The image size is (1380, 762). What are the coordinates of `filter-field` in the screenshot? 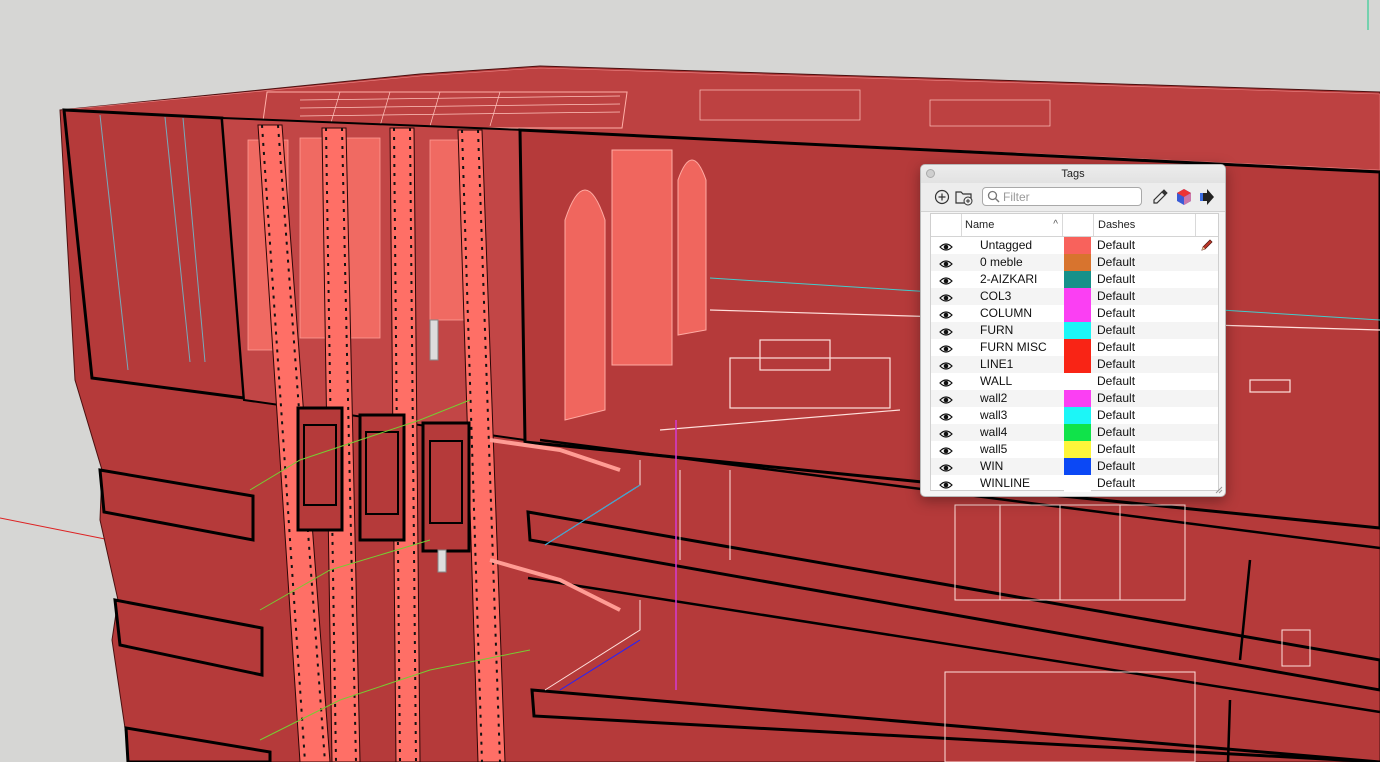 It's located at (1062, 196).